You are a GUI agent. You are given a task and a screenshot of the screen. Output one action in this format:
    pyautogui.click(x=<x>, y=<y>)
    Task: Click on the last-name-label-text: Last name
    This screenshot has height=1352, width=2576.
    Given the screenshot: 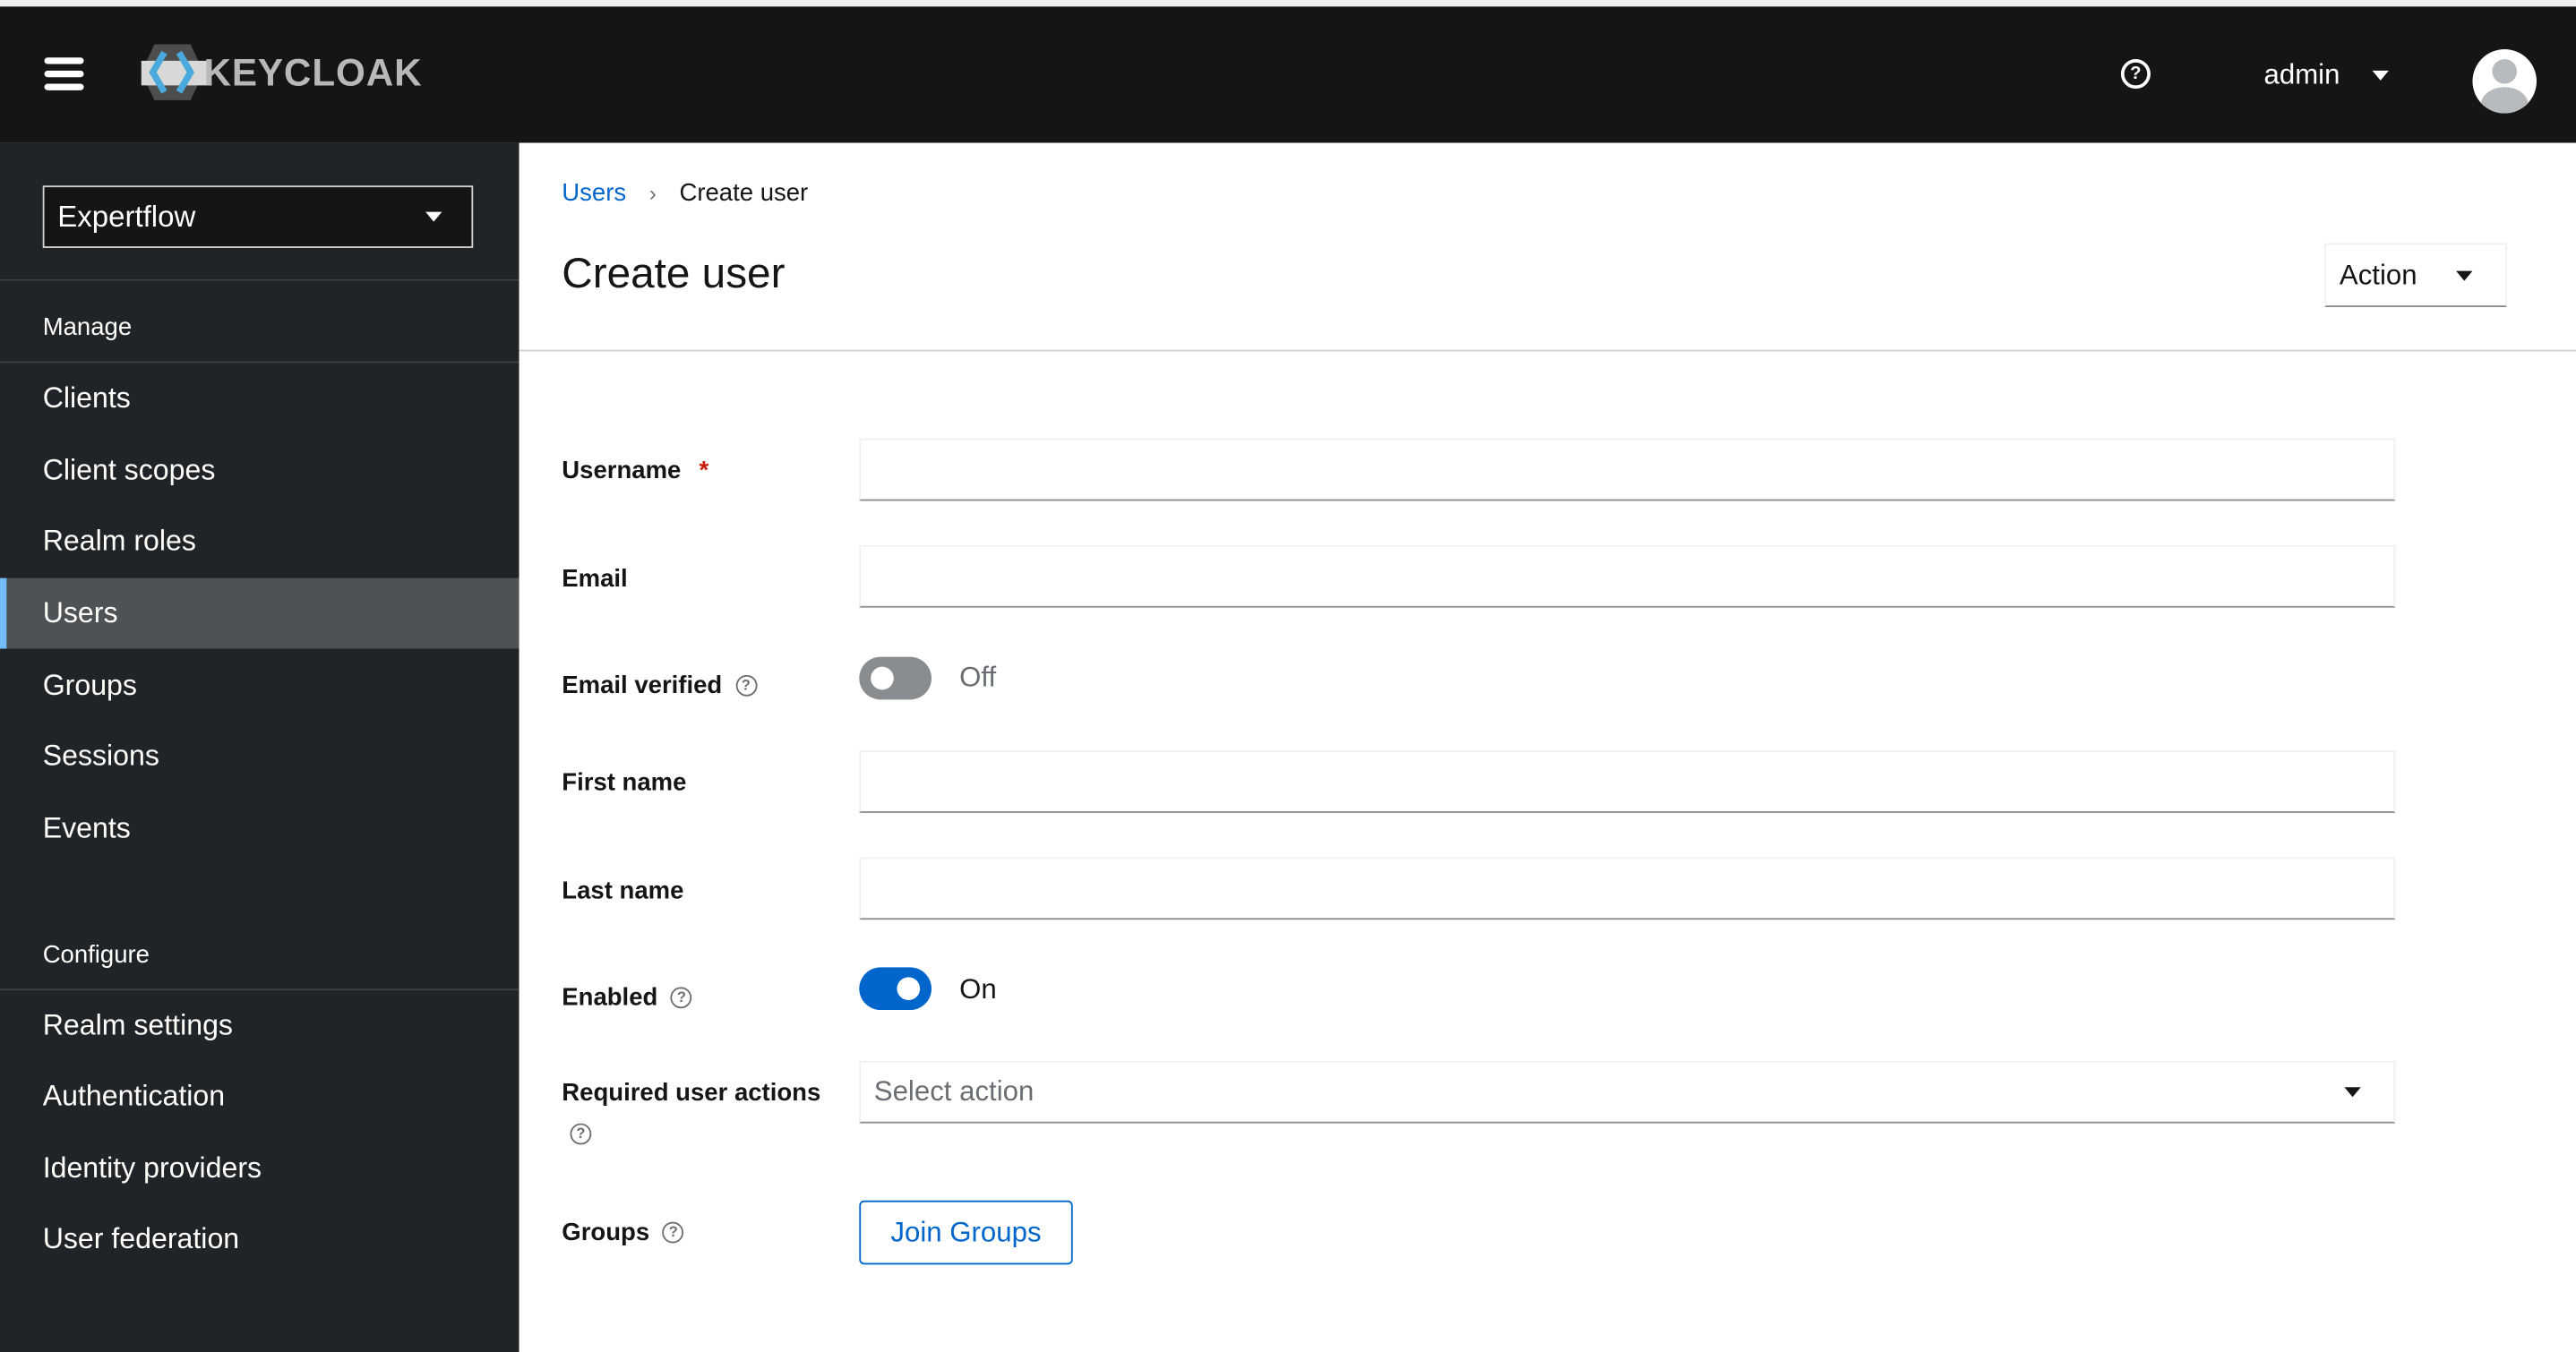 What is the action you would take?
    pyautogui.click(x=623, y=891)
    